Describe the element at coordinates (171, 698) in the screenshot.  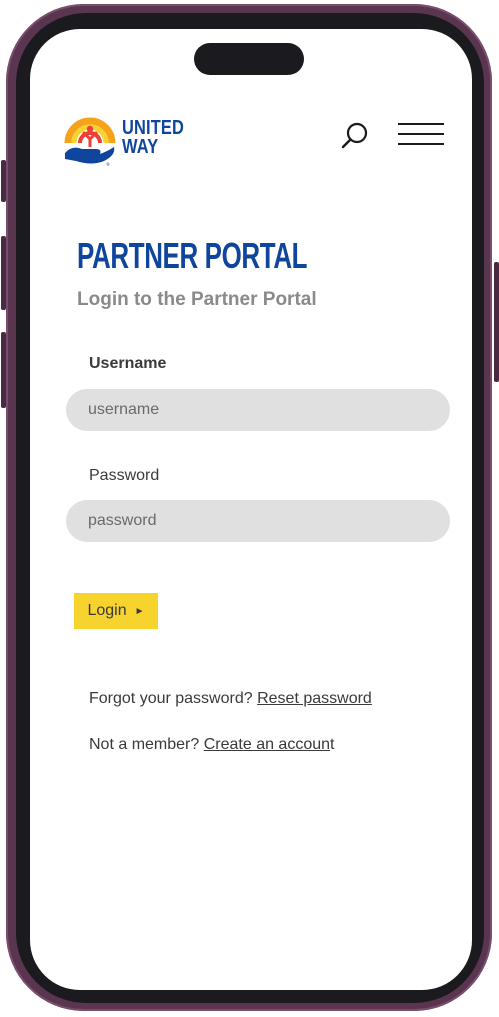
I see `forgot-password-text: Forgot your password?` at that location.